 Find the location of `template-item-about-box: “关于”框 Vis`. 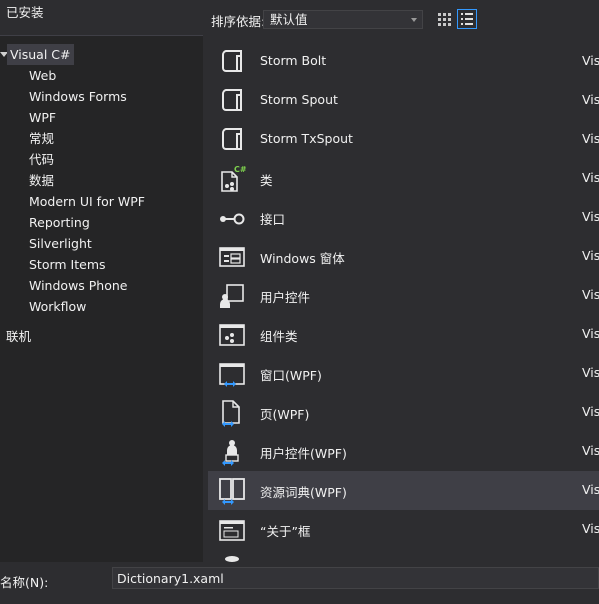

template-item-about-box: “关于”框 Vis is located at coordinates (403, 529).